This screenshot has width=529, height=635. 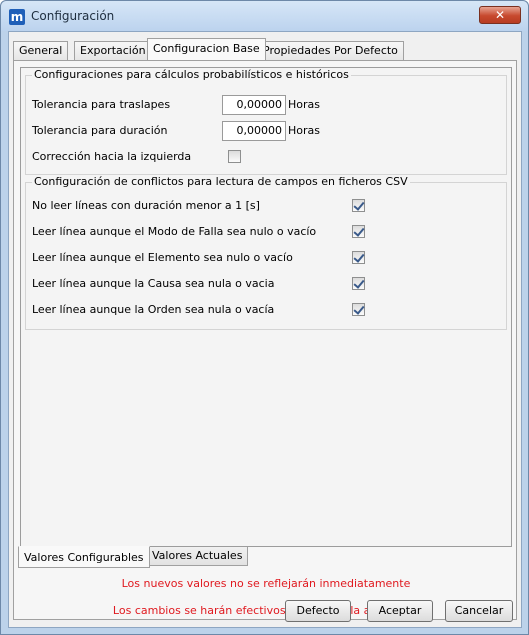 What do you see at coordinates (197, 556) in the screenshot?
I see `tab-valores-actuales: Valores Actuales` at bounding box center [197, 556].